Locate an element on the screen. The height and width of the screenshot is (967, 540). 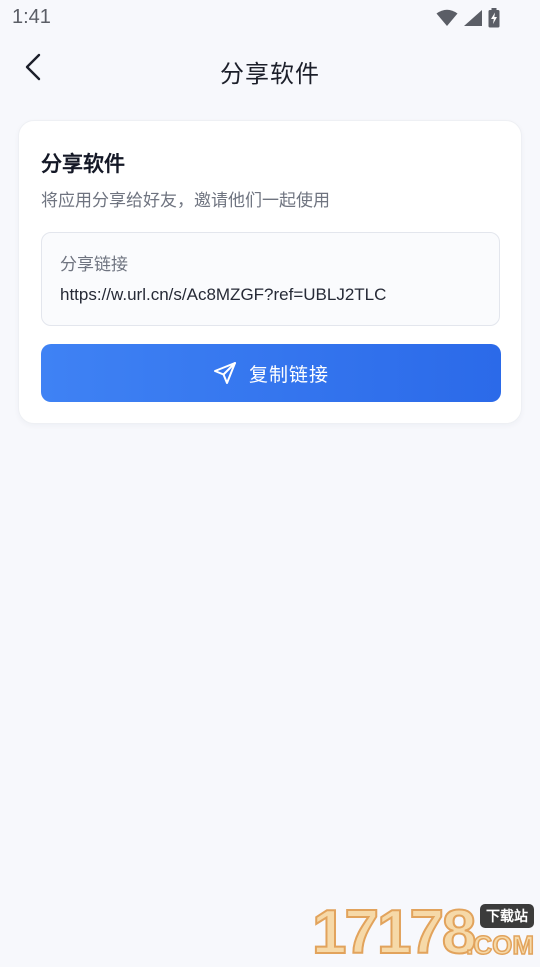
wifi-icon is located at coordinates (447, 18).